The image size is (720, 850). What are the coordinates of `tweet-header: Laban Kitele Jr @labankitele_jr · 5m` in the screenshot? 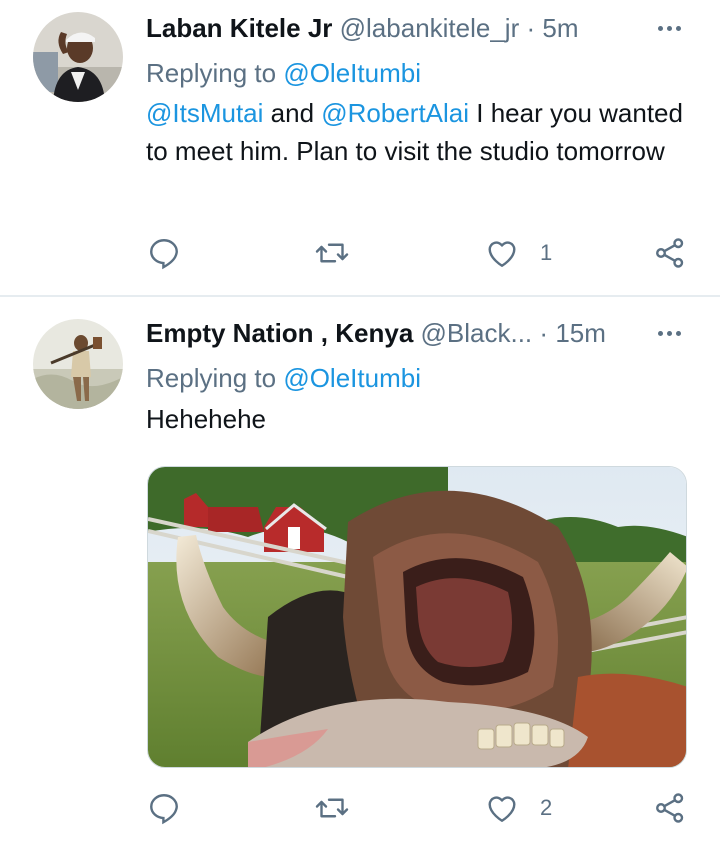 It's located at (423, 28).